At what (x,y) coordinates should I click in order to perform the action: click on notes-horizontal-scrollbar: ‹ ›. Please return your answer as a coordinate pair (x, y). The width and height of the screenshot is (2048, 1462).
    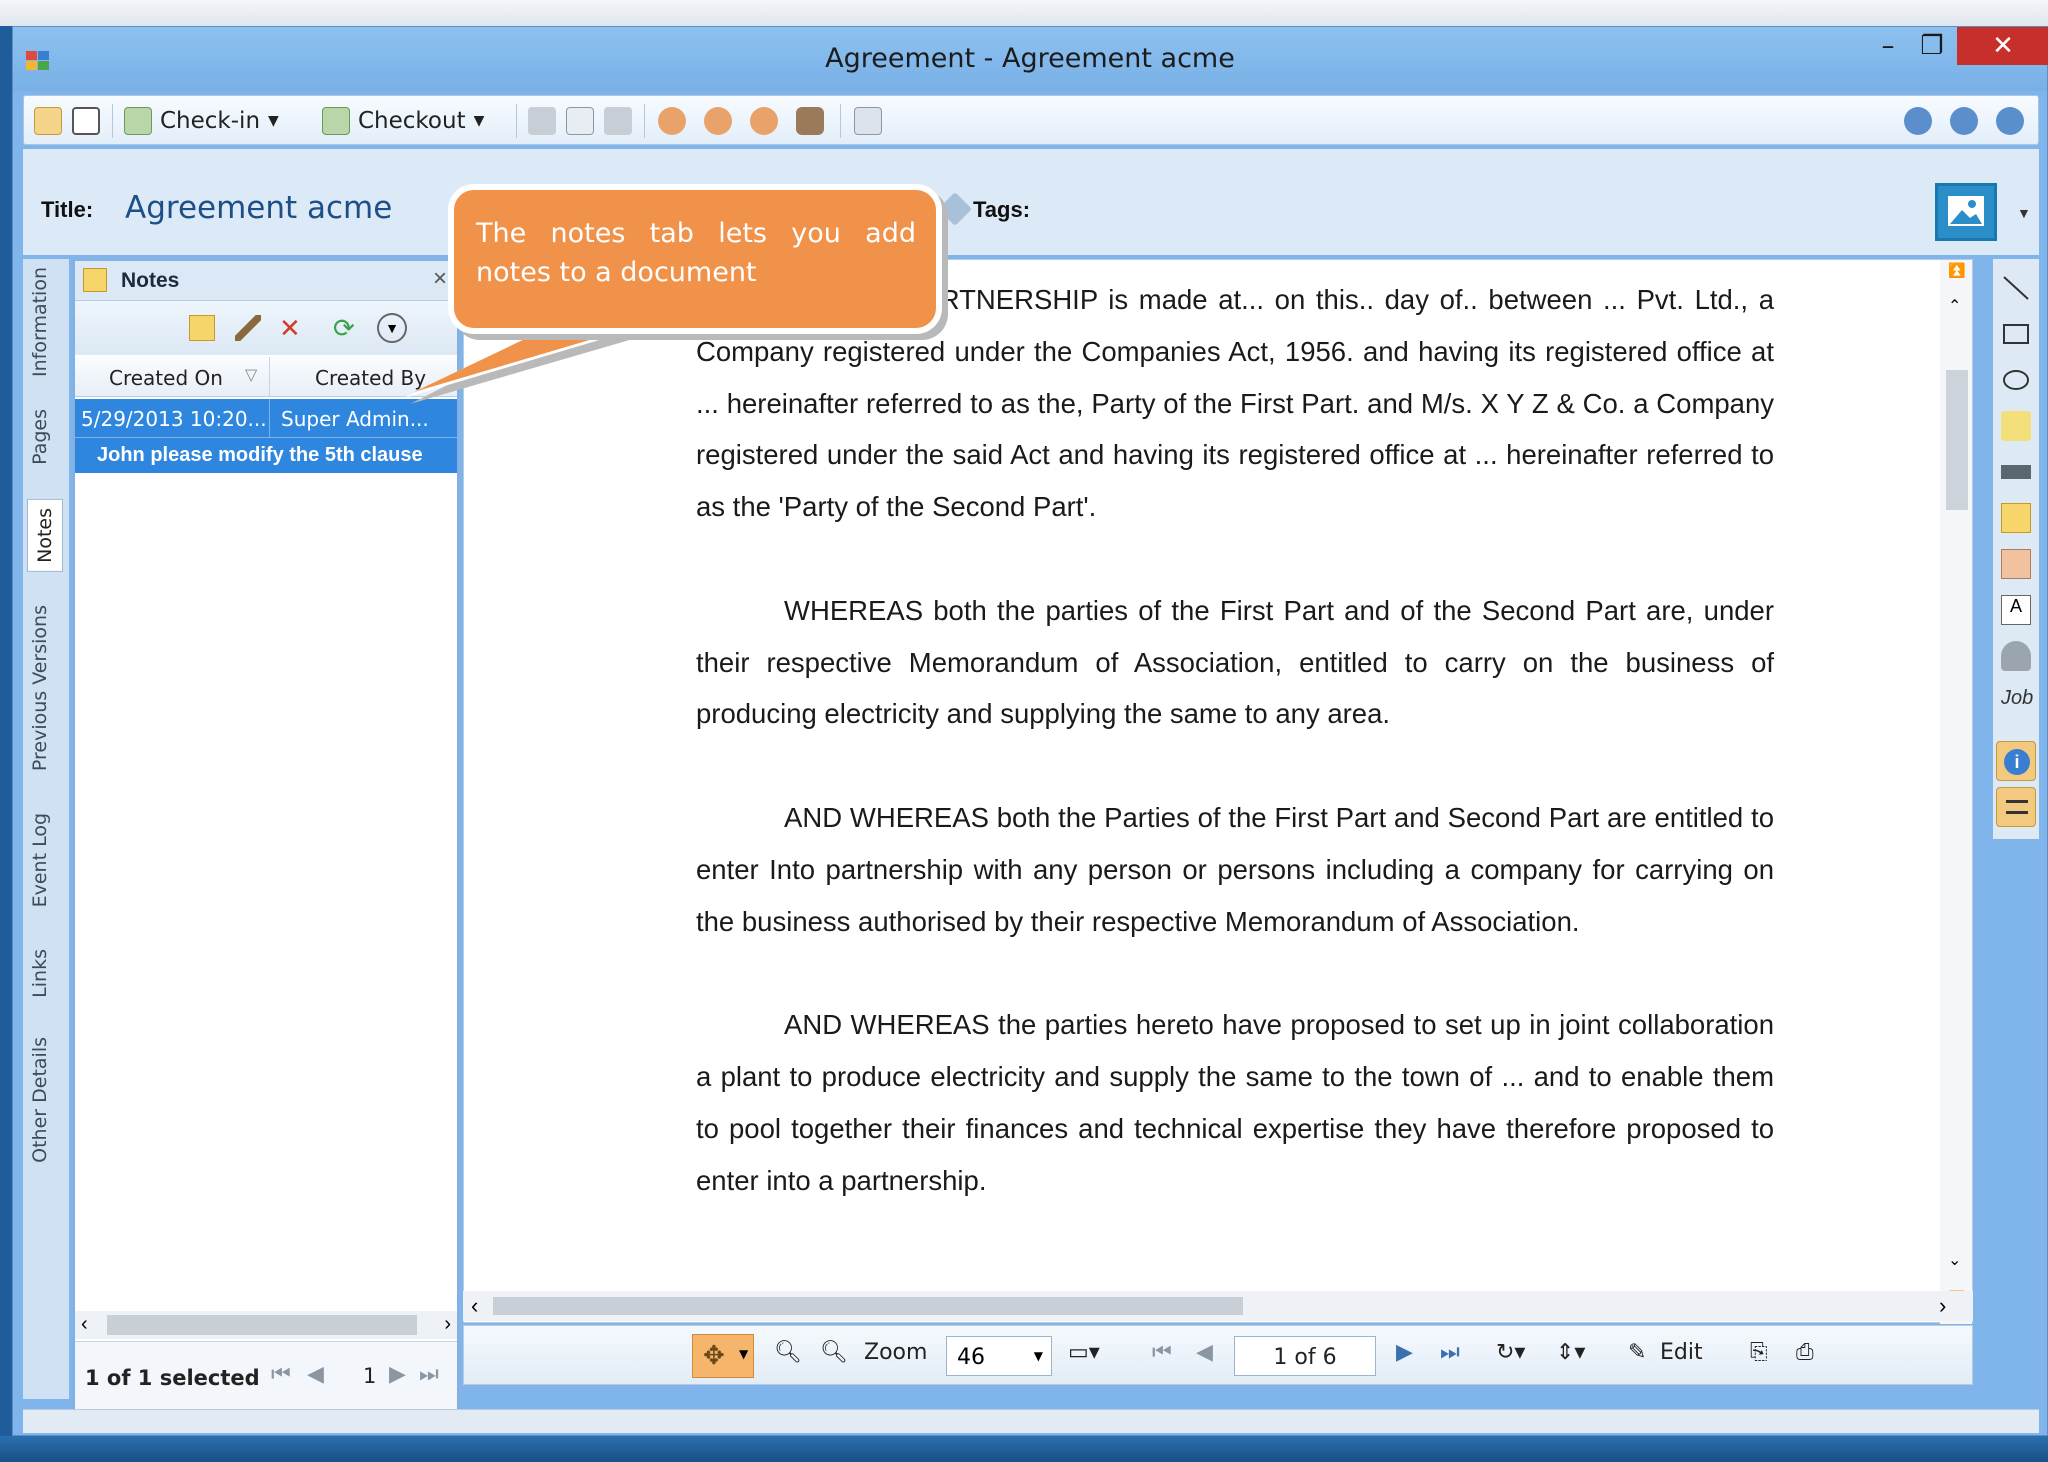
    Looking at the image, I should click on (266, 1325).